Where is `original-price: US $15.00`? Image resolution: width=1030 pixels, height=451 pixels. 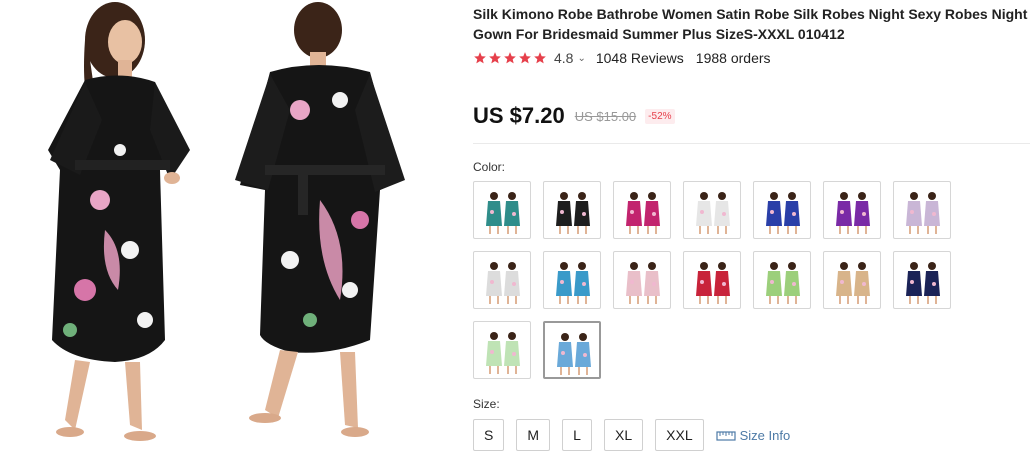 original-price: US $15.00 is located at coordinates (605, 116).